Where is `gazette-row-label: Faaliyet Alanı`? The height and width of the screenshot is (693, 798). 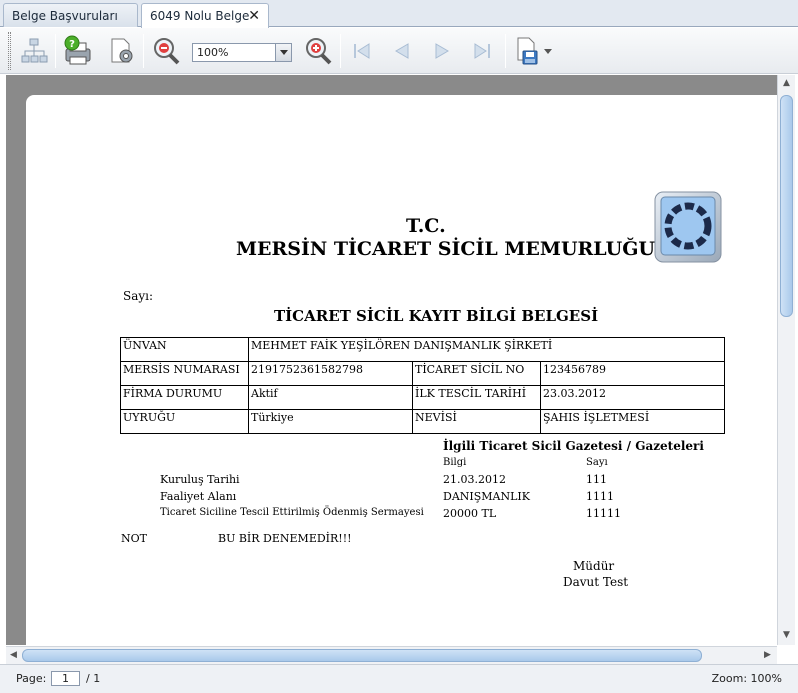 gazette-row-label: Faaliyet Alanı is located at coordinates (198, 496).